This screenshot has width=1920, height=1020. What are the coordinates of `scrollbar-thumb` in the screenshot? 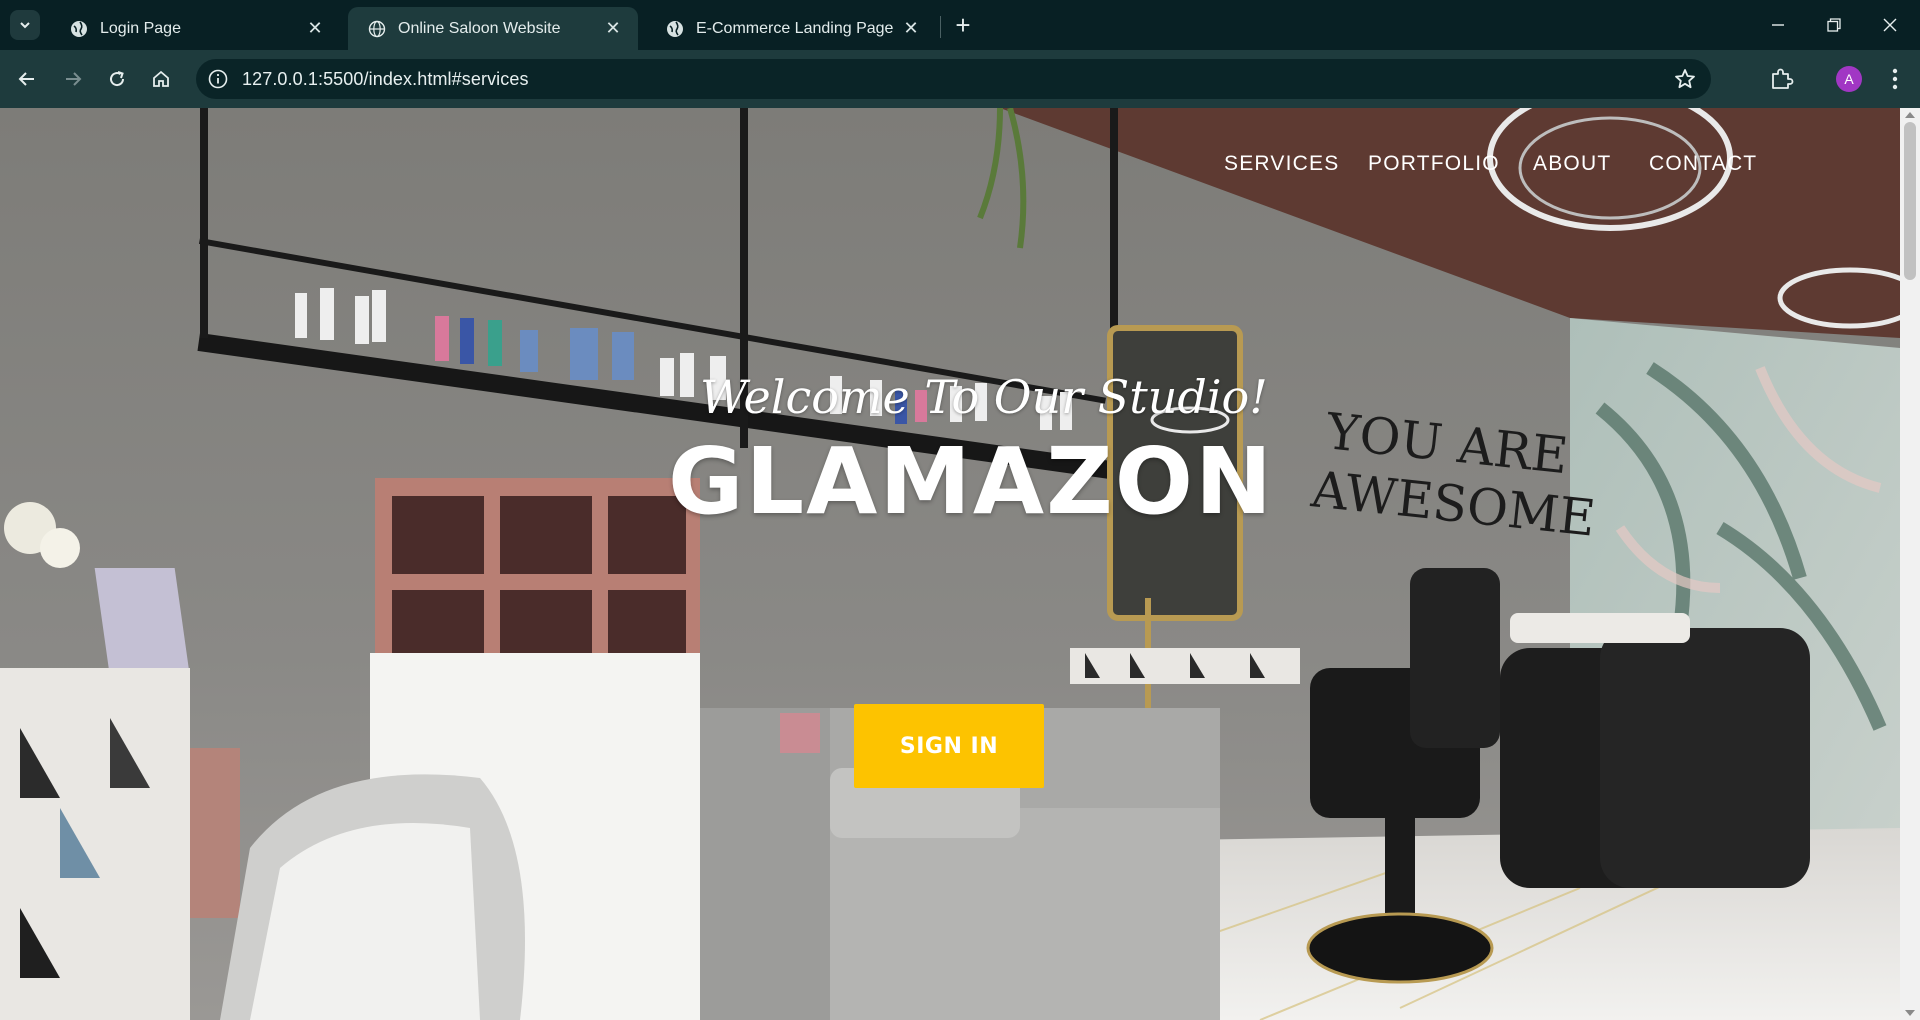 It's located at (1910, 201).